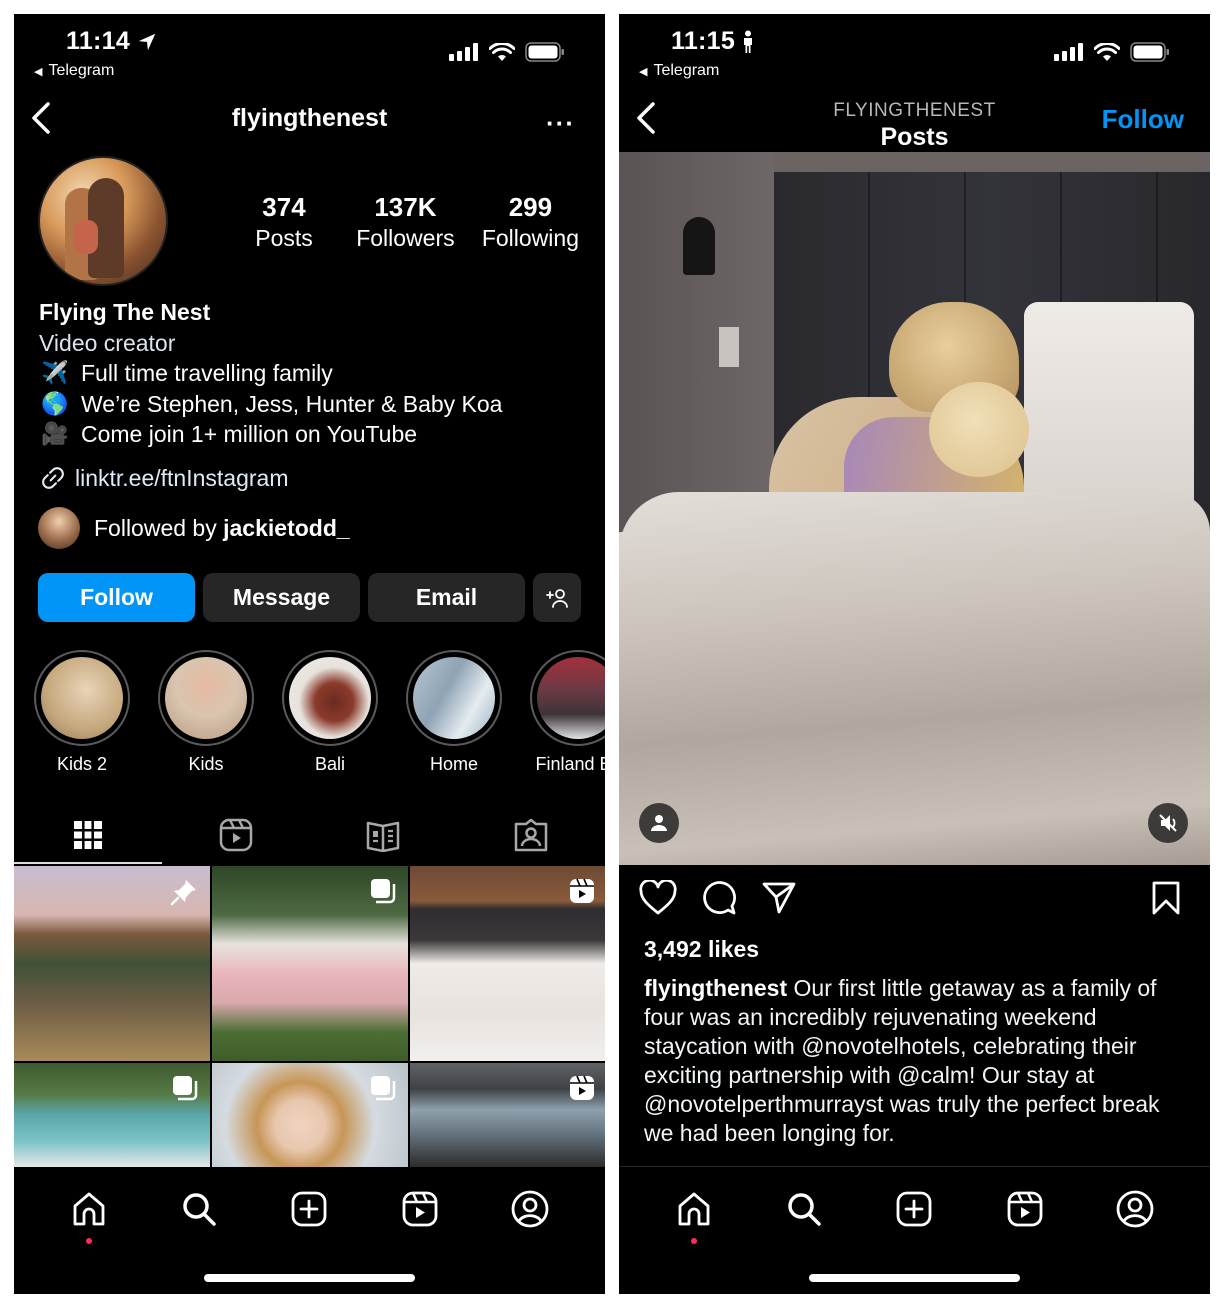  I want to click on tagged-users-button, so click(659, 823).